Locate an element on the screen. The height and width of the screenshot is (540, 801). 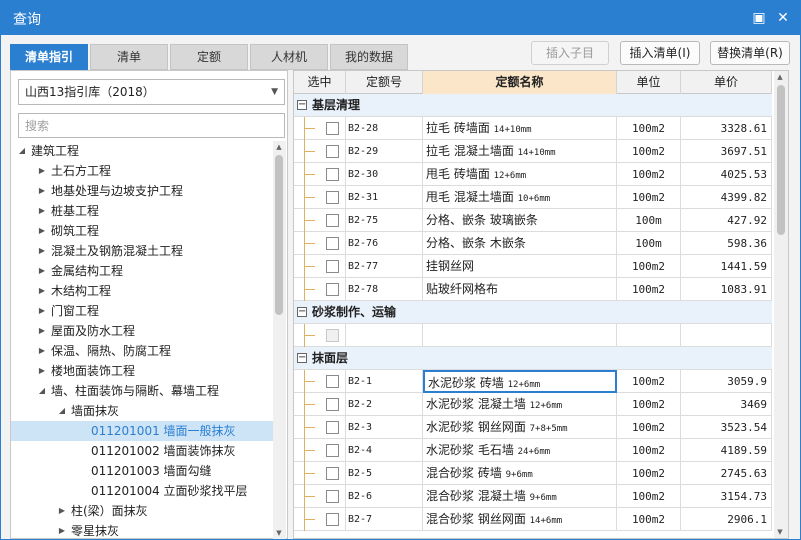
table-row: B2-31 甩毛 混凝土墙面 10+6mm 100m2 4399.82 is located at coordinates (533, 197).